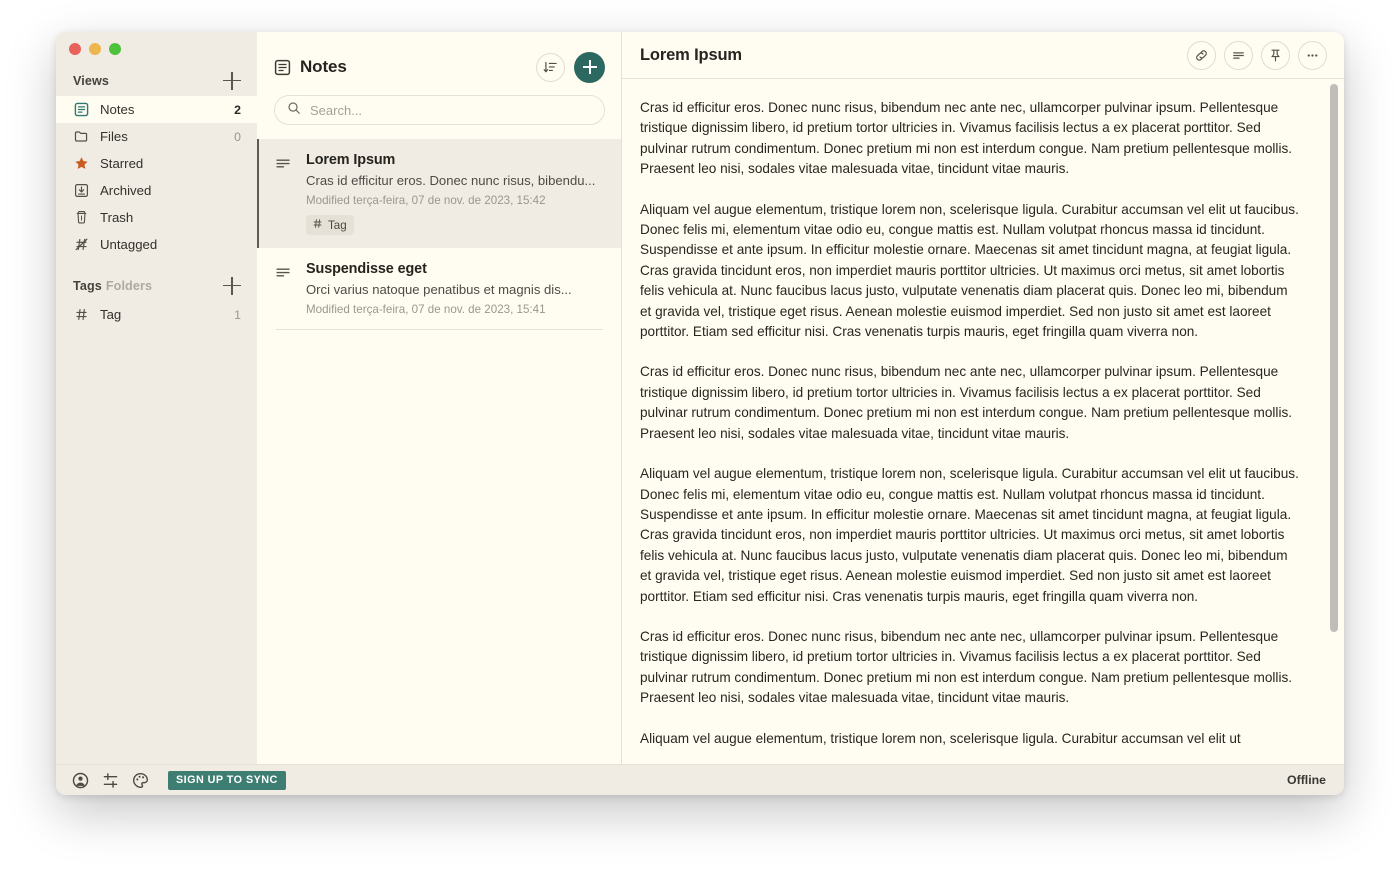 The image size is (1400, 871). I want to click on add-tag-button, so click(232, 285).